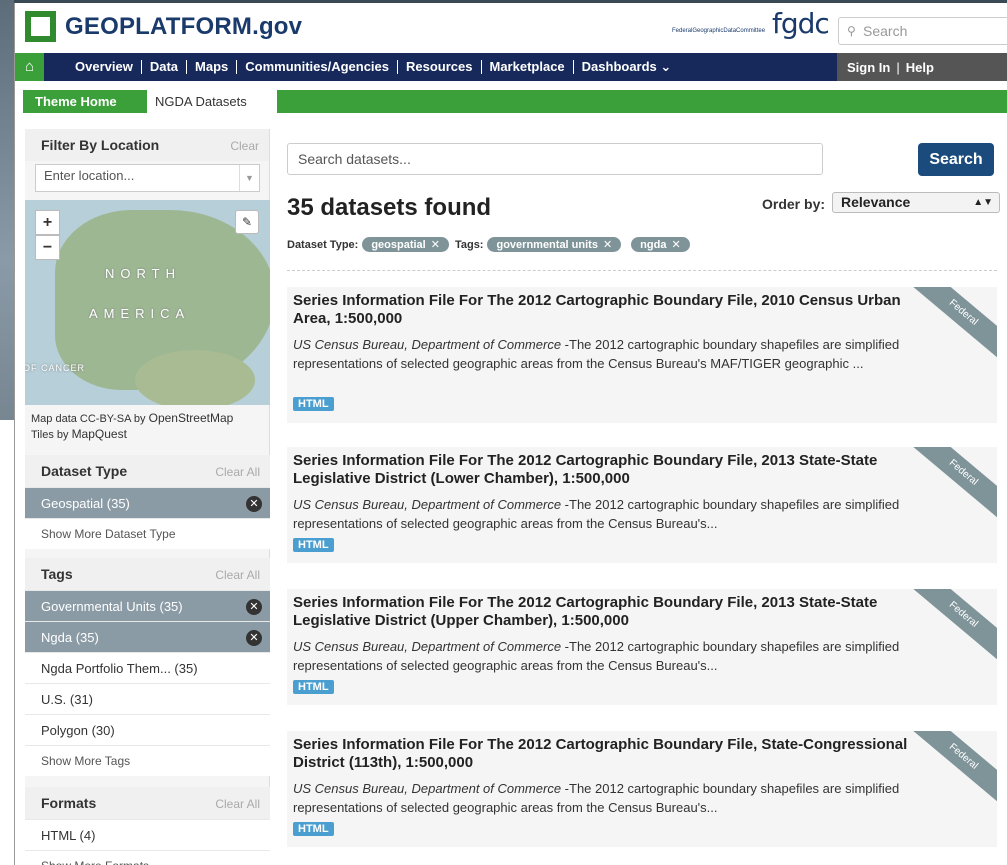 The width and height of the screenshot is (1007, 865). What do you see at coordinates (100, 145) in the screenshot?
I see `location-filter-title: Filter By Location` at bounding box center [100, 145].